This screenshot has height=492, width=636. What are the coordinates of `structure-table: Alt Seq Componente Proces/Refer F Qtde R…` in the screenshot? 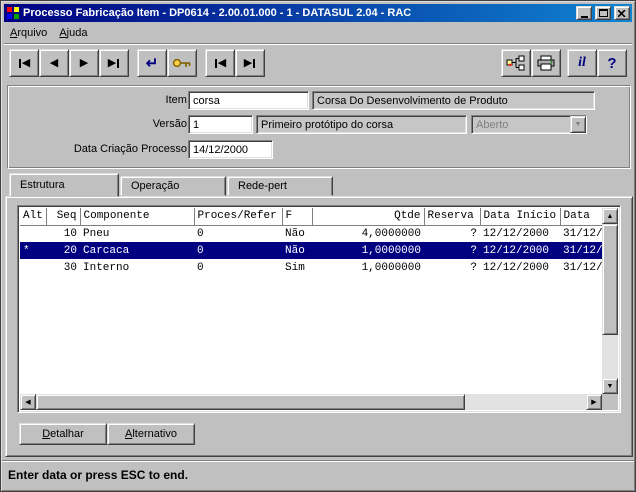 It's located at (311, 242).